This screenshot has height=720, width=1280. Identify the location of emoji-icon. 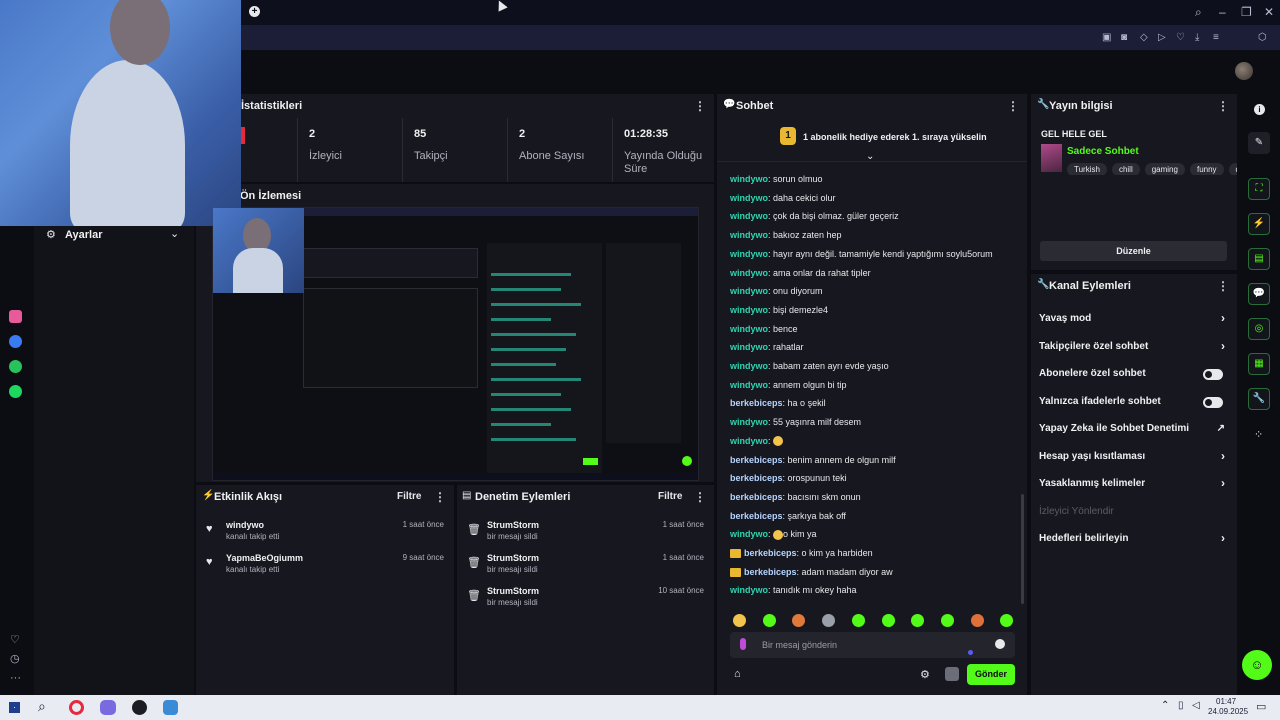
(1000, 644).